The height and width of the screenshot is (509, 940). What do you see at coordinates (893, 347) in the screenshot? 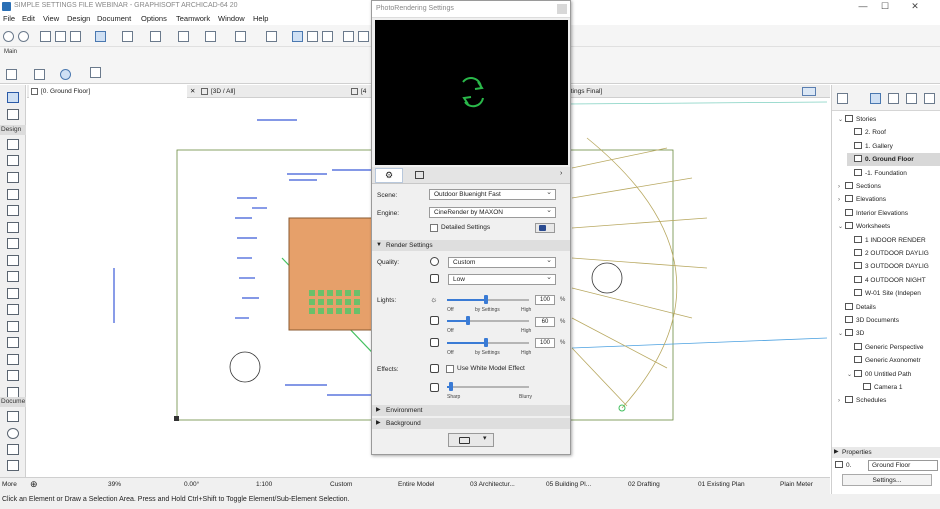
I see `navigator-item: Generic Perspective` at bounding box center [893, 347].